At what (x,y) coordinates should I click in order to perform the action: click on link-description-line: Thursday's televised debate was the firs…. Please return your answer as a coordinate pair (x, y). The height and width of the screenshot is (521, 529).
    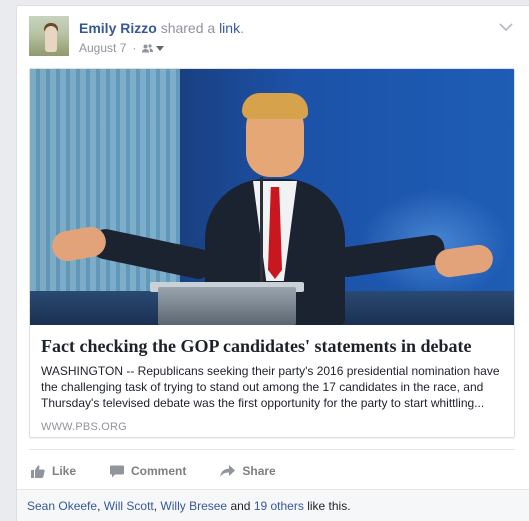
    Looking at the image, I should click on (263, 403).